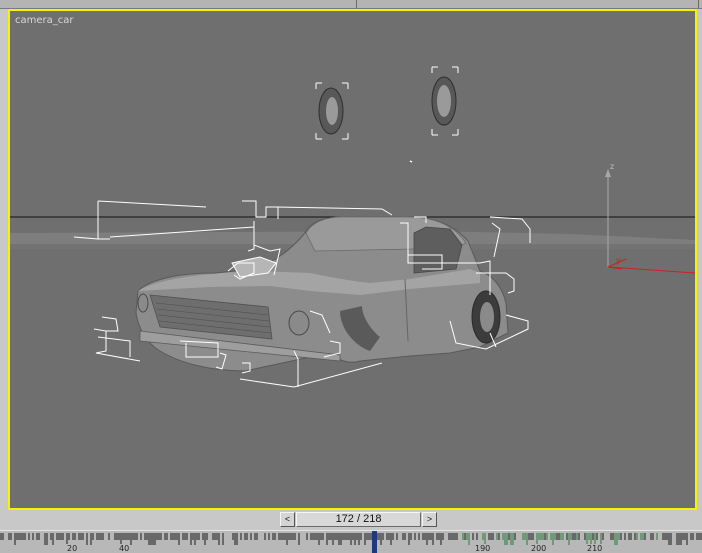 The height and width of the screenshot is (553, 702). Describe the element at coordinates (429, 519) in the screenshot. I see `next-frame-button: >` at that location.